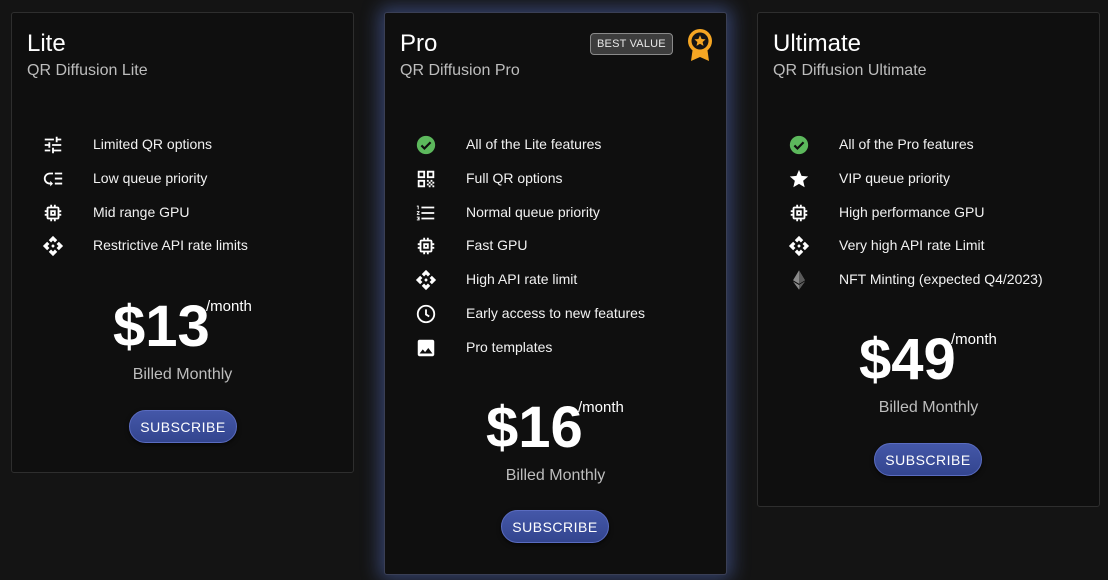  What do you see at coordinates (555, 349) in the screenshot?
I see `feature-item: Pro templates` at bounding box center [555, 349].